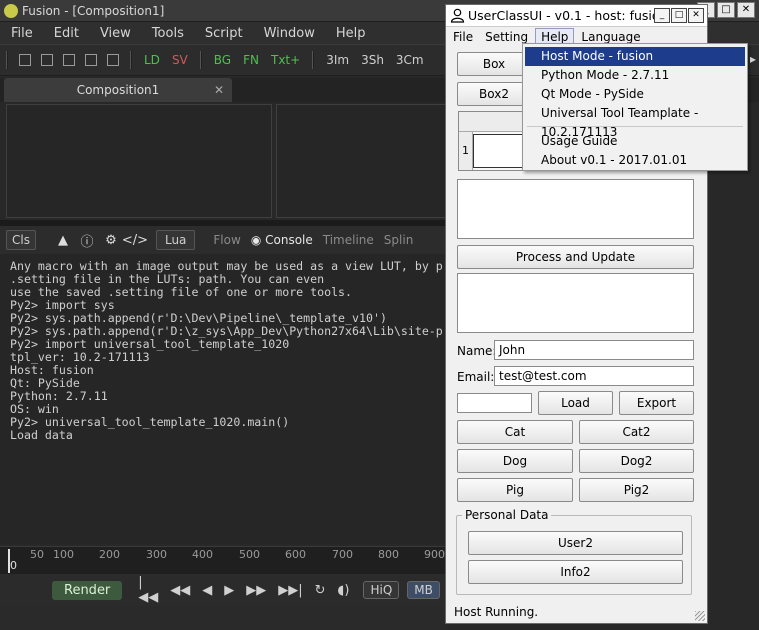 The image size is (759, 630). What do you see at coordinates (344, 590) in the screenshot?
I see `speaker-icon: ◖)` at bounding box center [344, 590].